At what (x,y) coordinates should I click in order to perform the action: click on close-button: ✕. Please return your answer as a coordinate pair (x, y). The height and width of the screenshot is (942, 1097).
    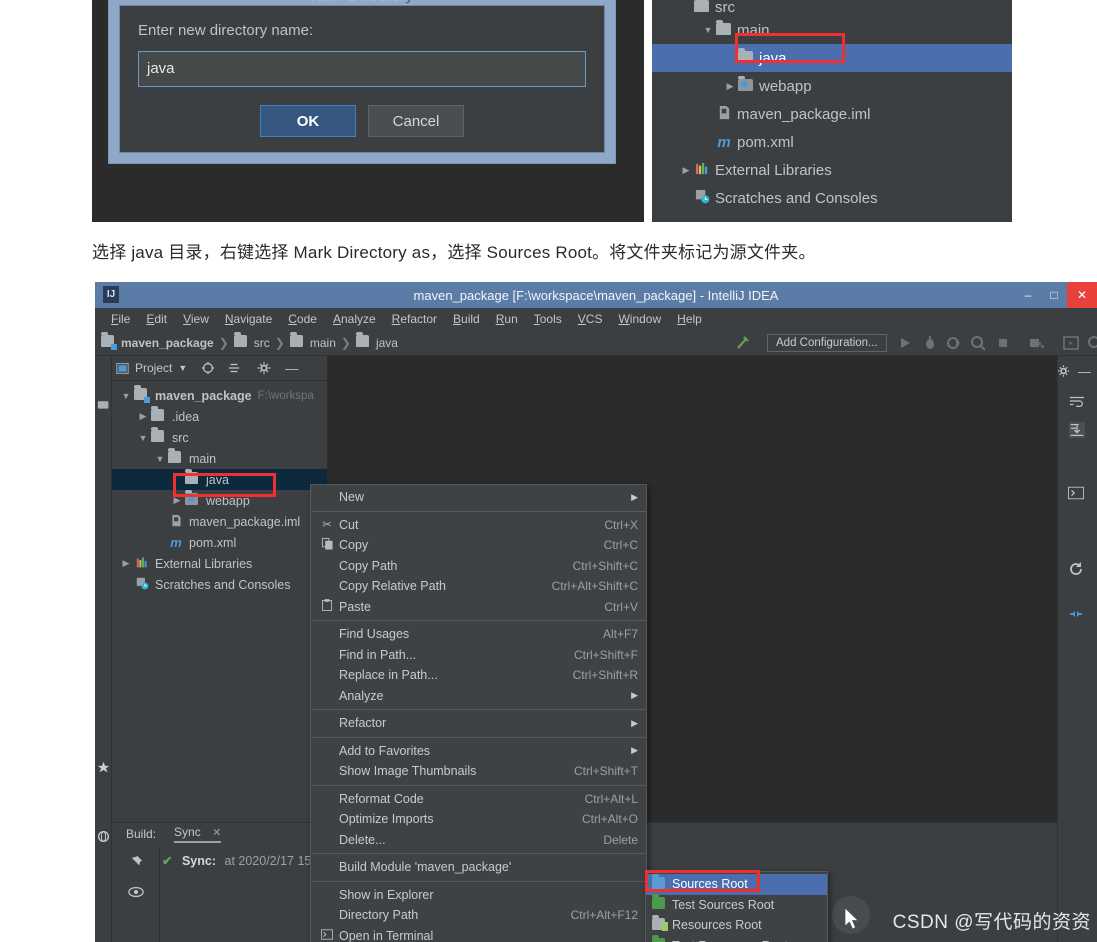
    Looking at the image, I should click on (1082, 295).